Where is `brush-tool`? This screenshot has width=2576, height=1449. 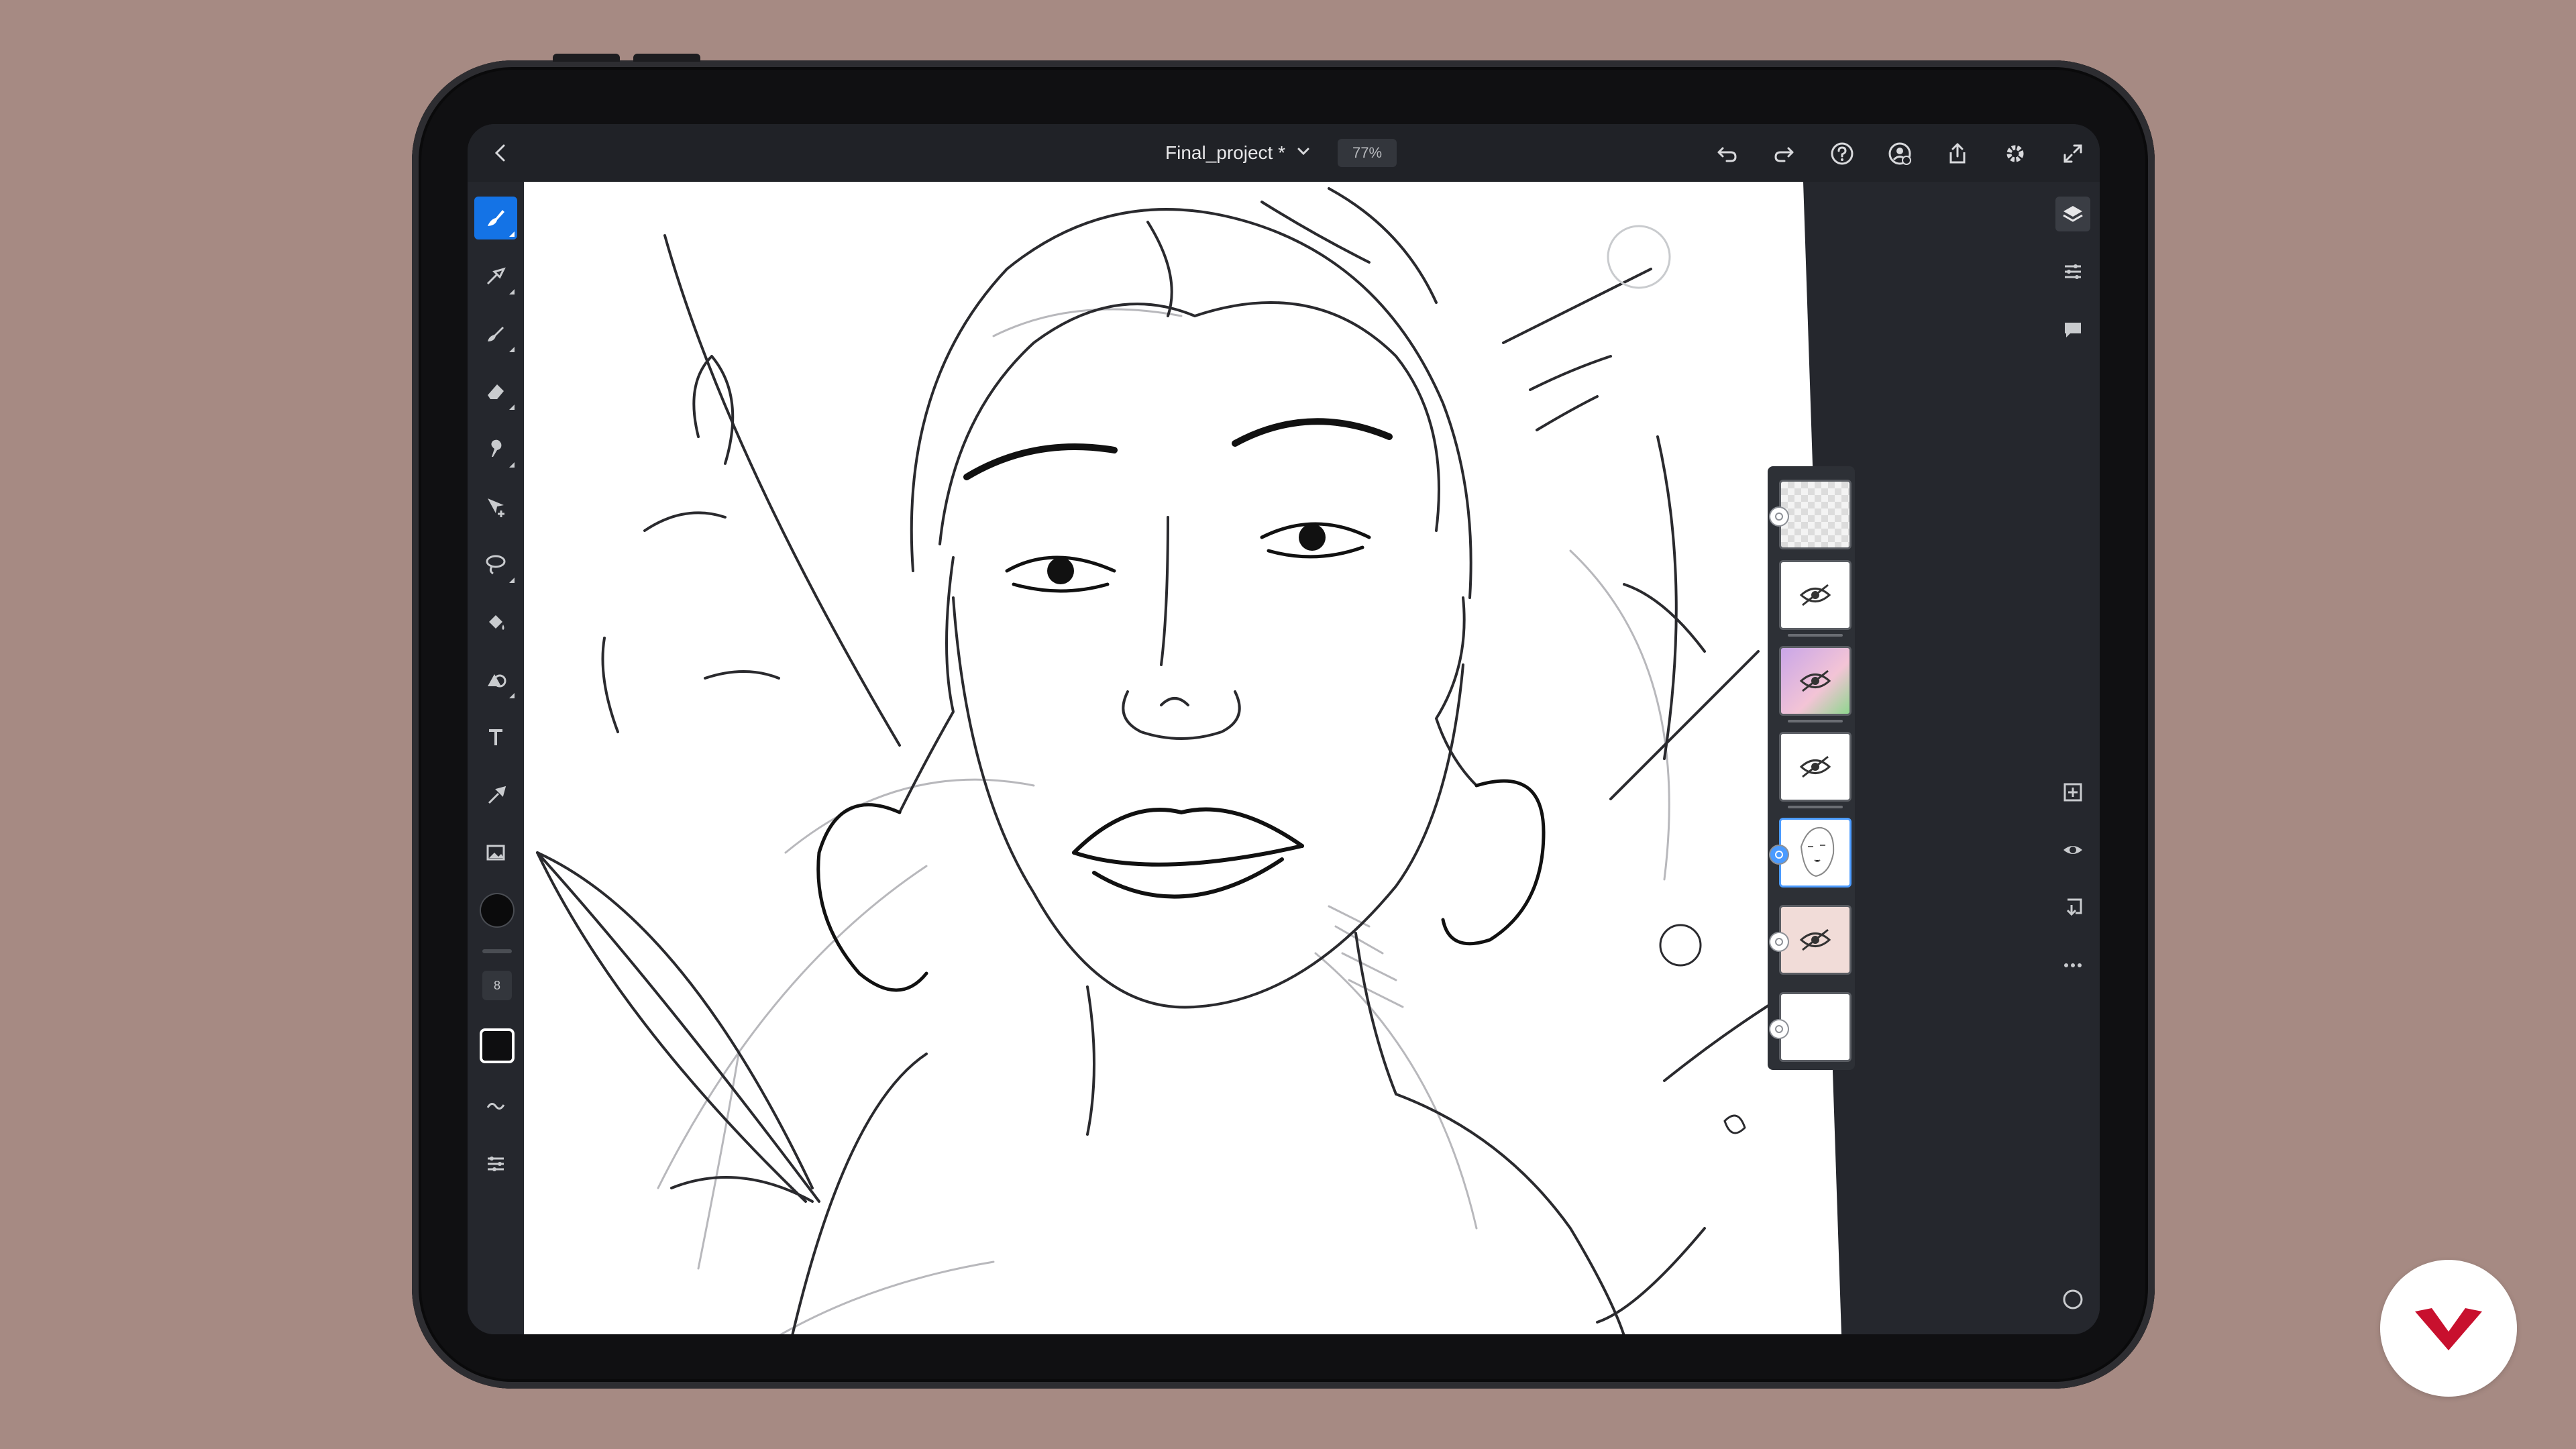
brush-tool is located at coordinates (495, 218).